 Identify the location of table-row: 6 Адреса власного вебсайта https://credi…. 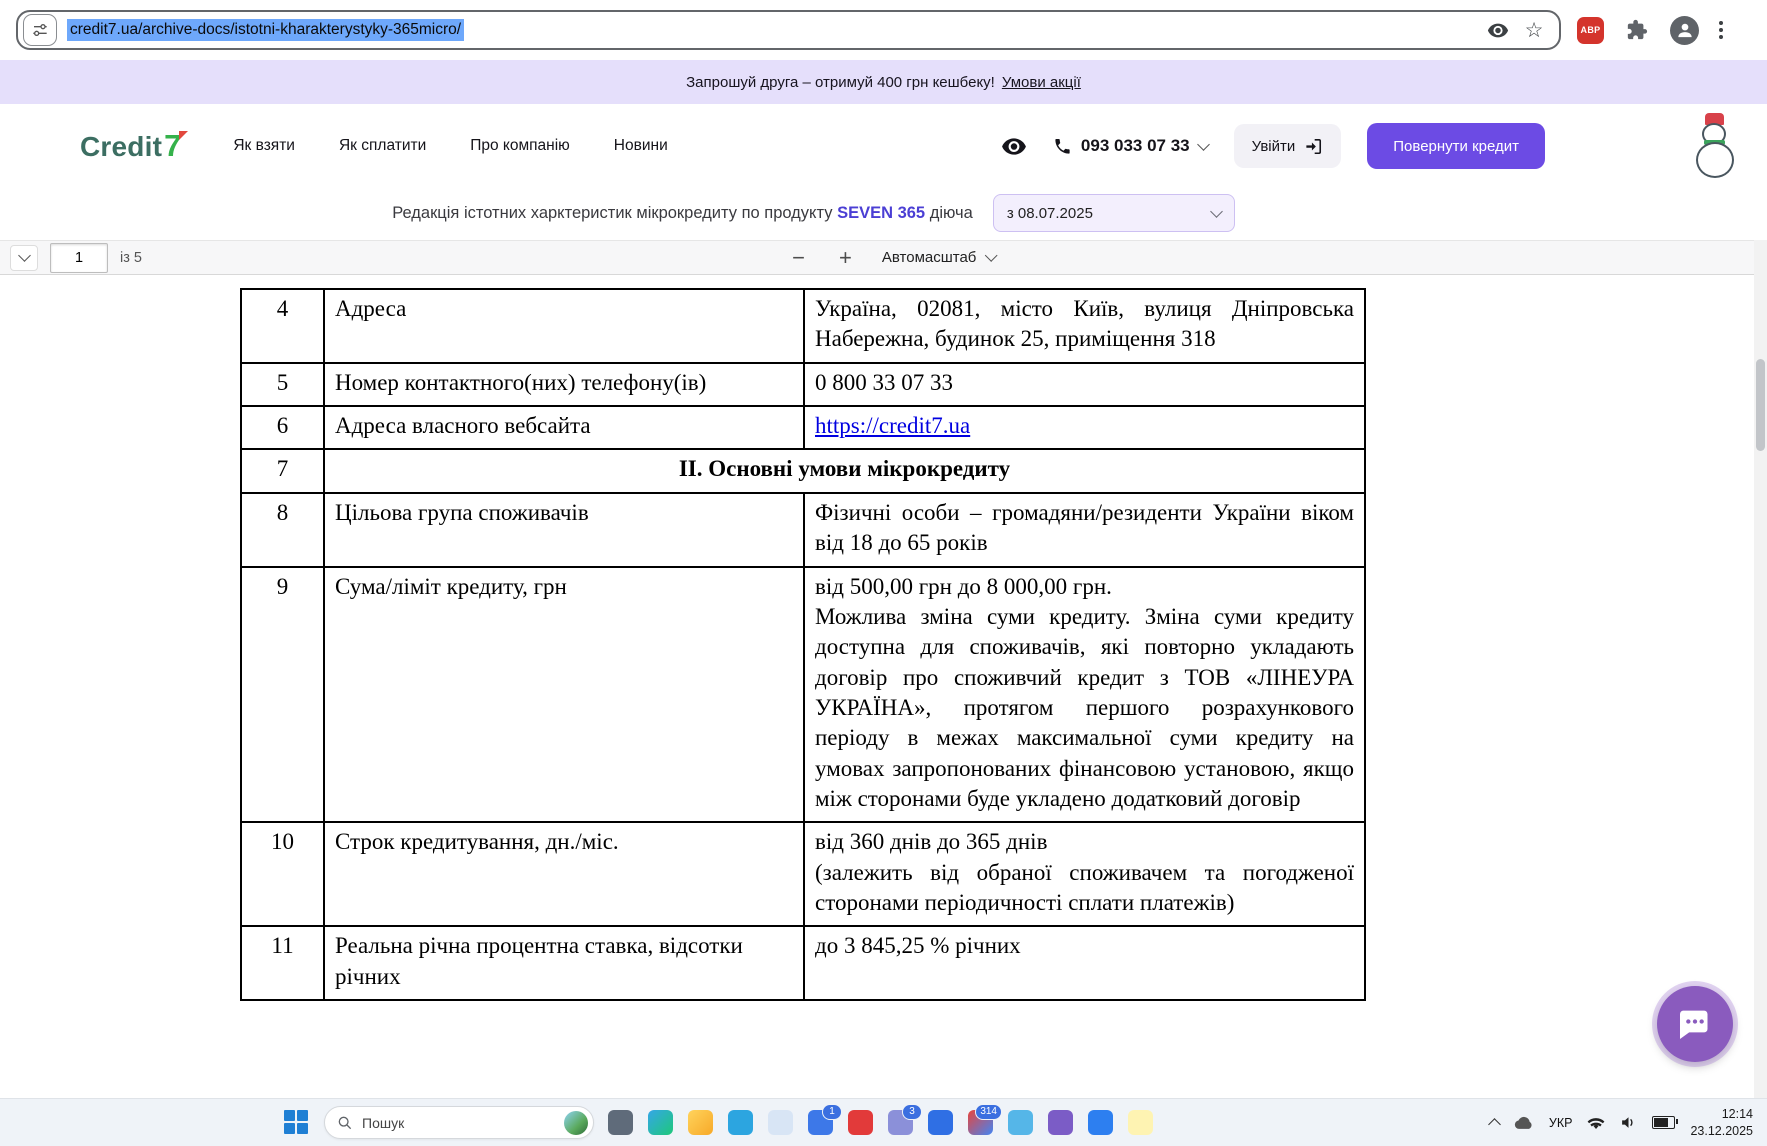
(803, 428).